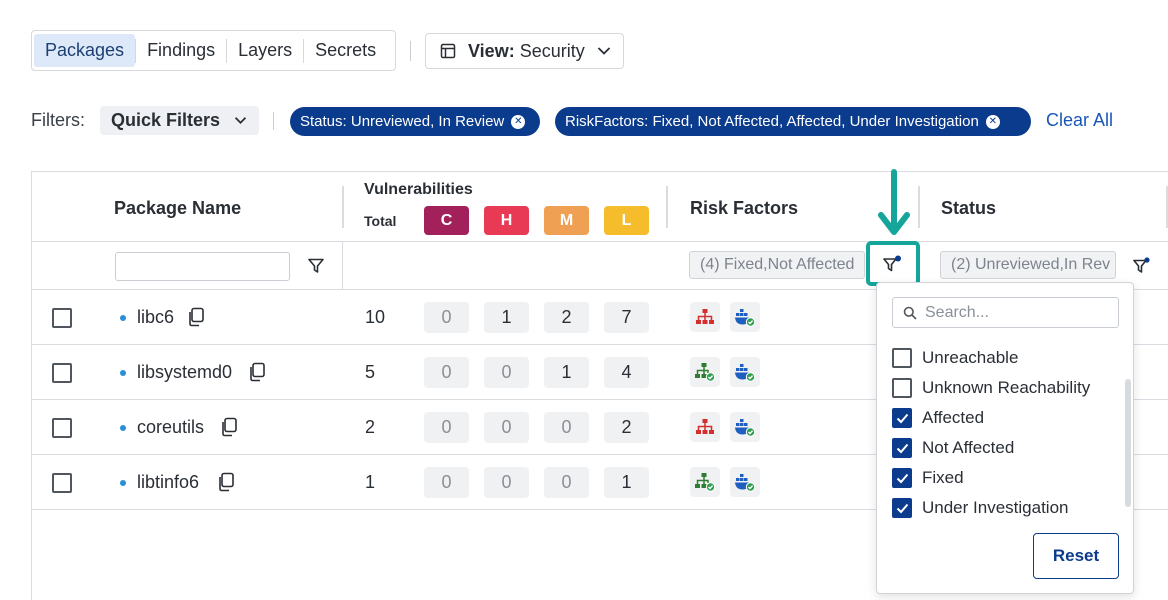  I want to click on option-unreachable: Unreachable, so click(955, 358).